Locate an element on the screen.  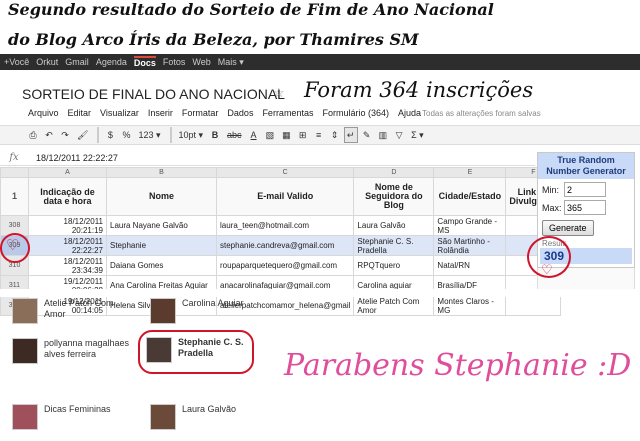
menu-visualizar: Visualizar is located at coordinates (119, 113).